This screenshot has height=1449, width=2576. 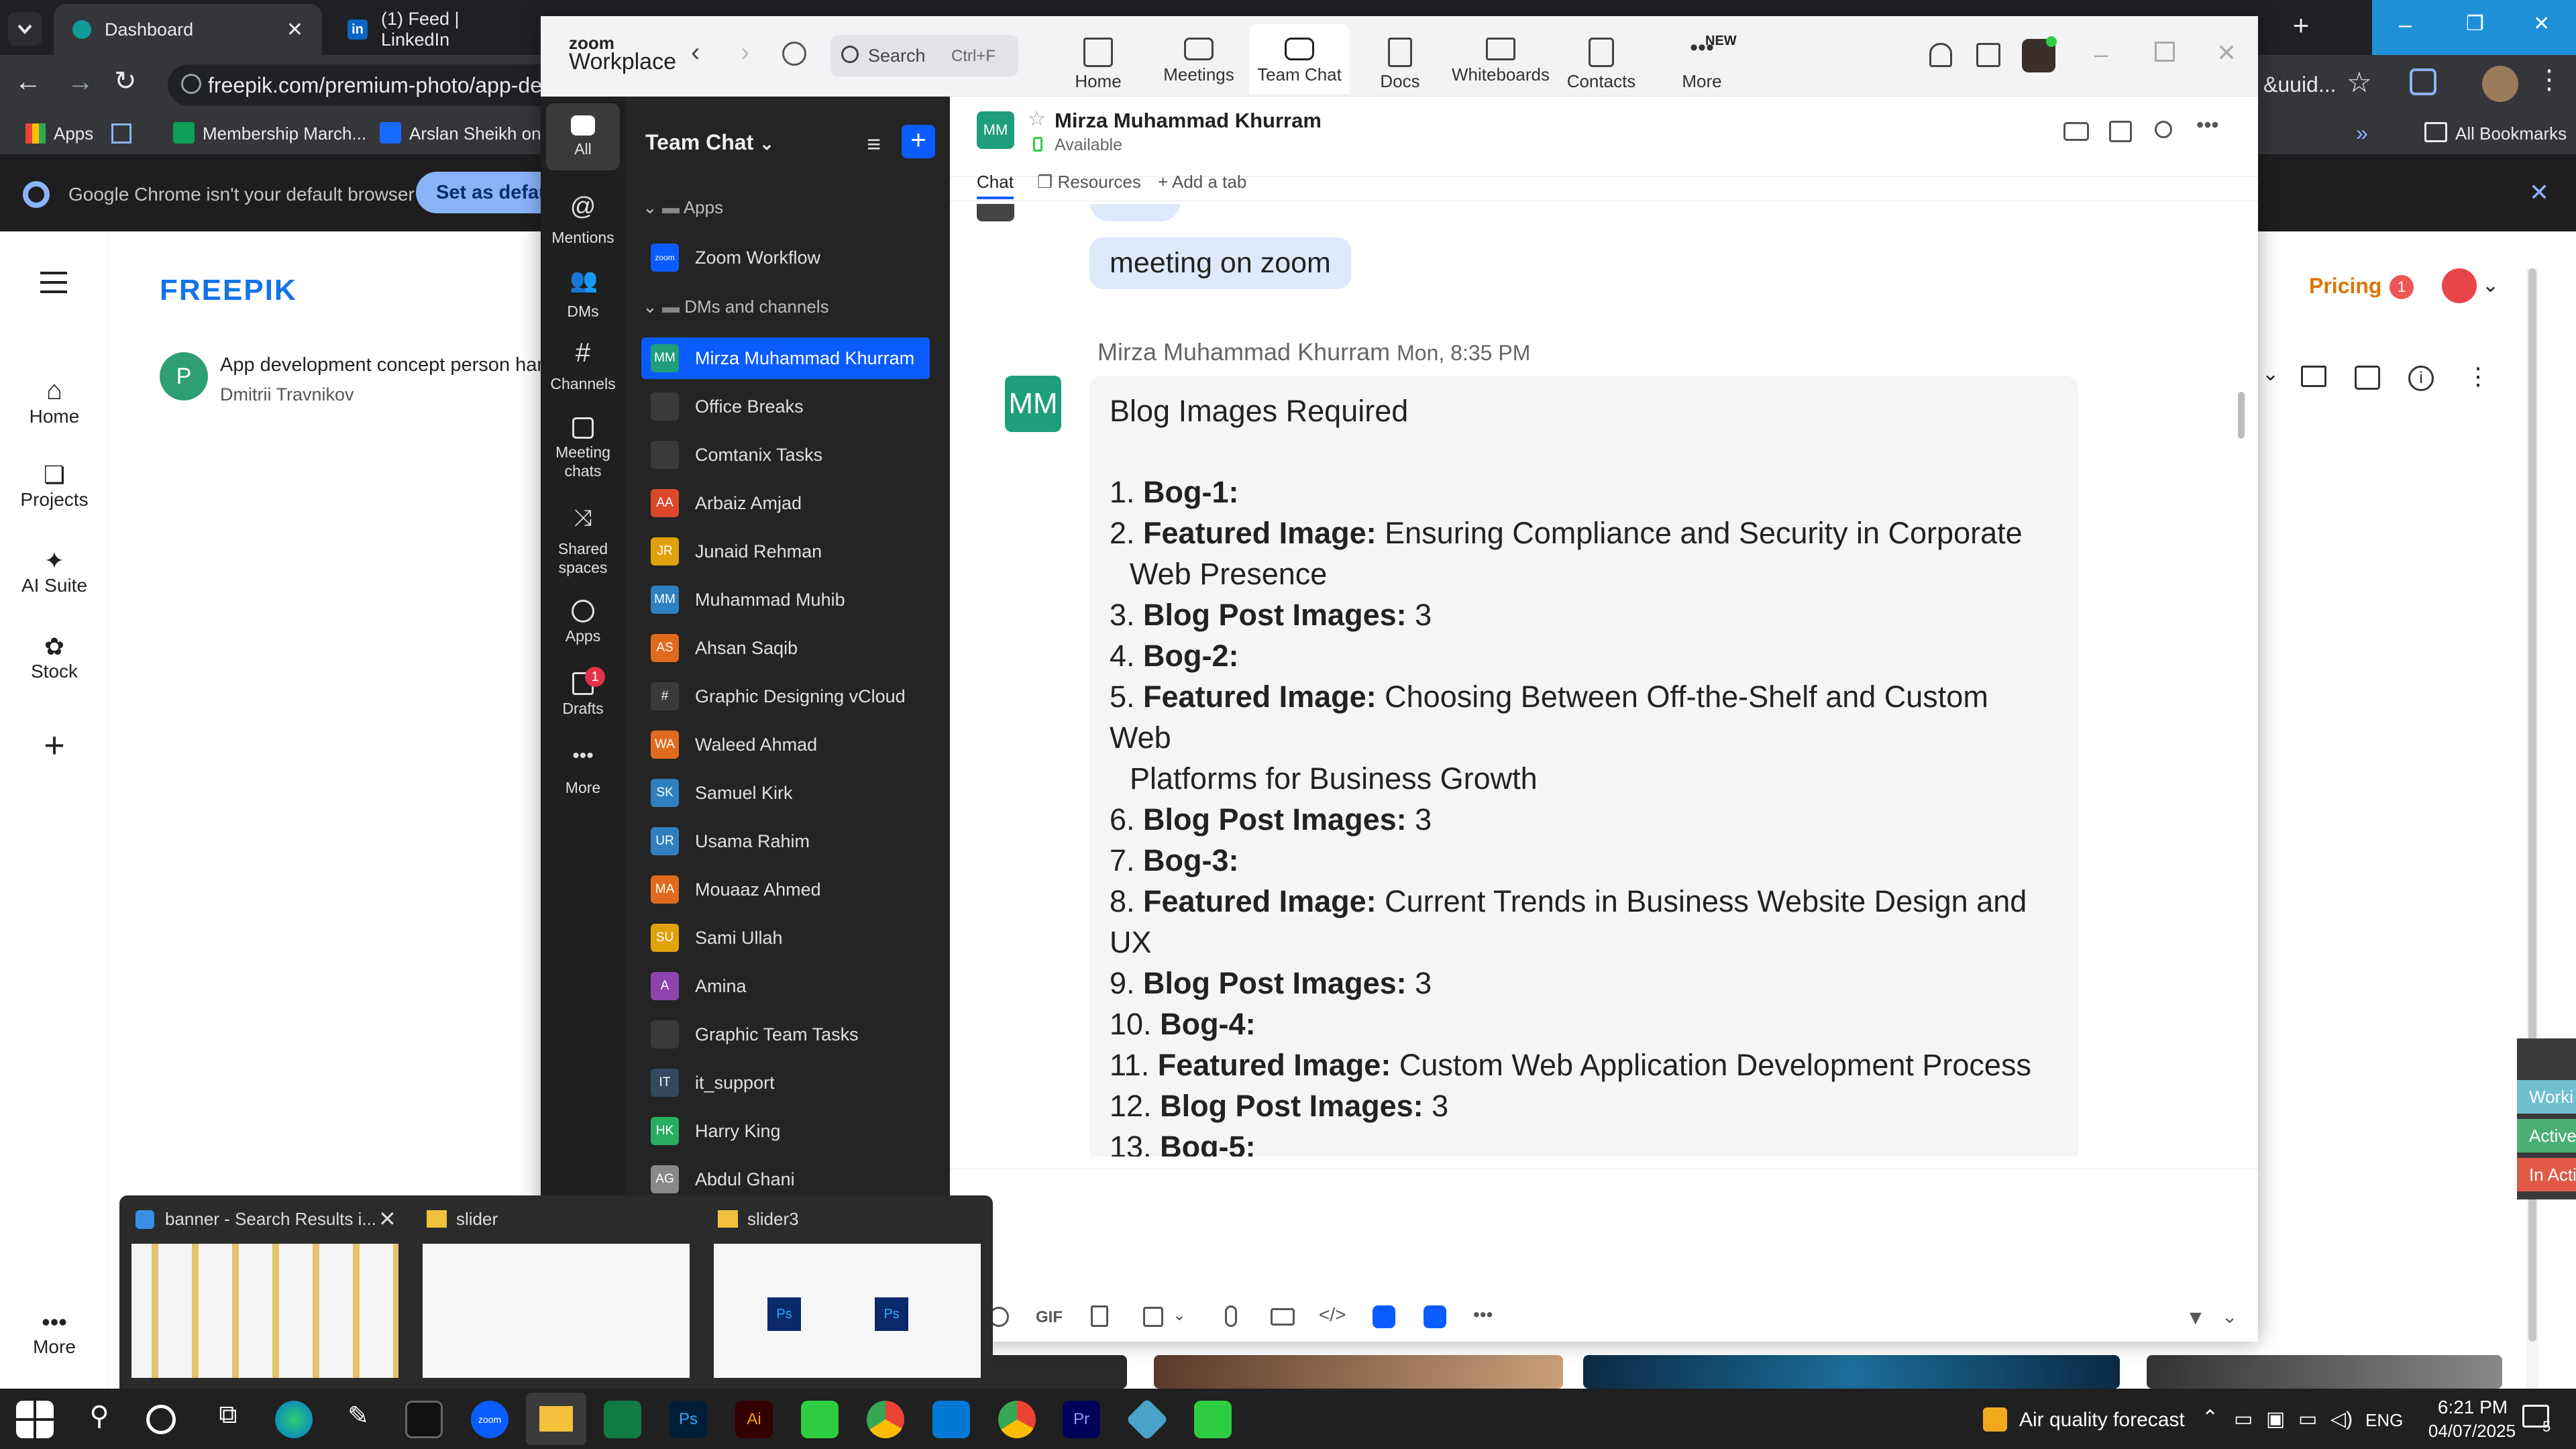 What do you see at coordinates (2472, 1431) in the screenshot?
I see `clock-date: 04/07/2025` at bounding box center [2472, 1431].